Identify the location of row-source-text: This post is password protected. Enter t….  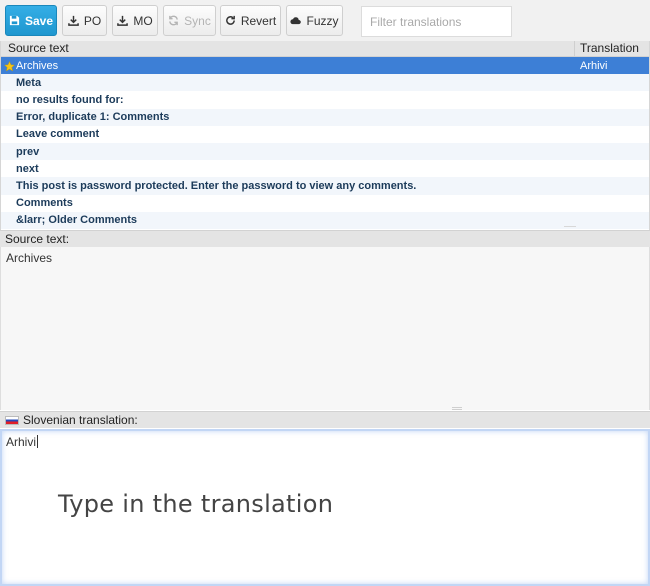
(216, 185).